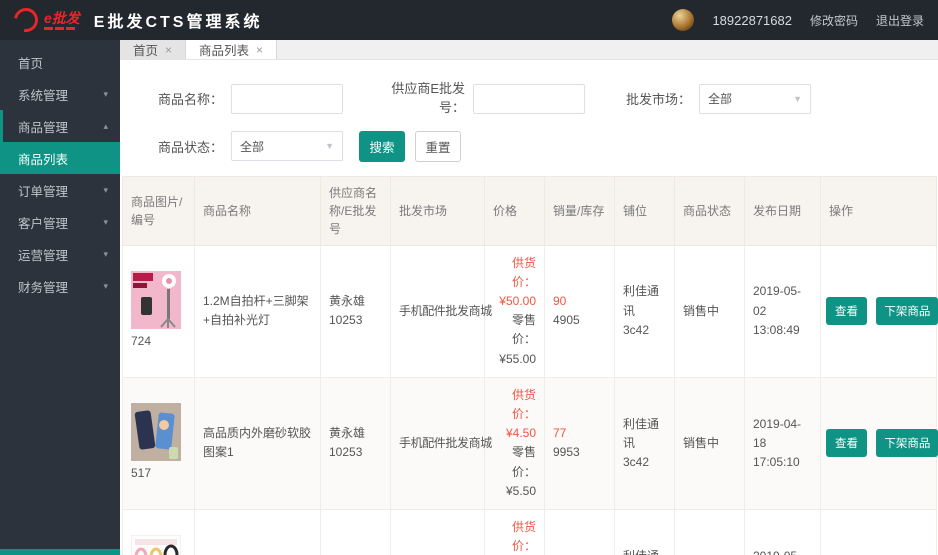 Image resolution: width=938 pixels, height=555 pixels. What do you see at coordinates (43, 159) in the screenshot?
I see `sidebar-item-label: 商品列表` at bounding box center [43, 159].